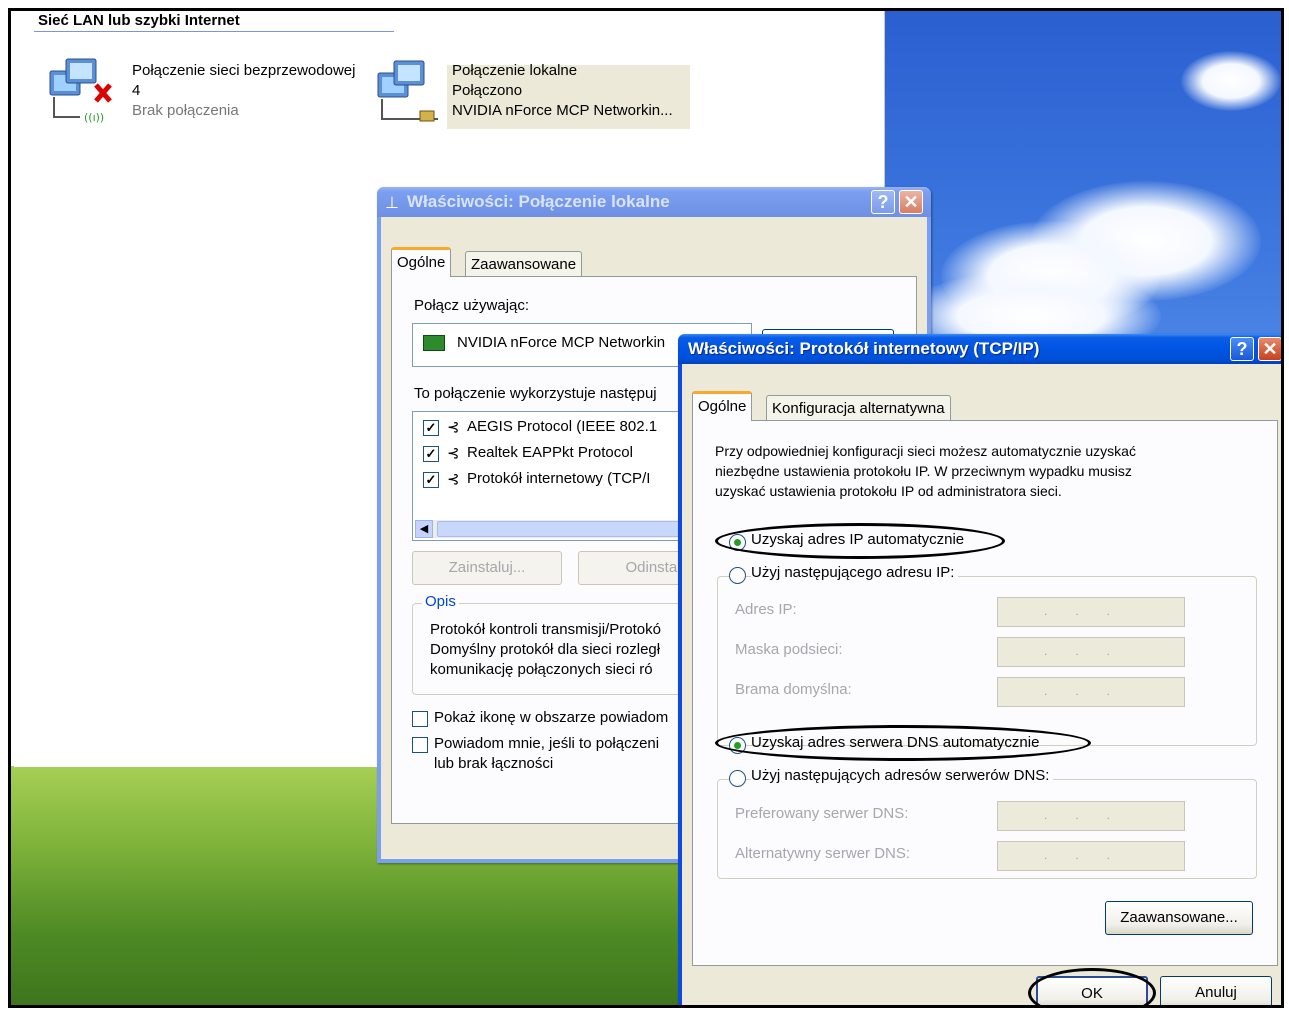 The width and height of the screenshot is (1289, 1010). What do you see at coordinates (793, 689) in the screenshot?
I see `default-gateway-label: Brama domyślna:` at bounding box center [793, 689].